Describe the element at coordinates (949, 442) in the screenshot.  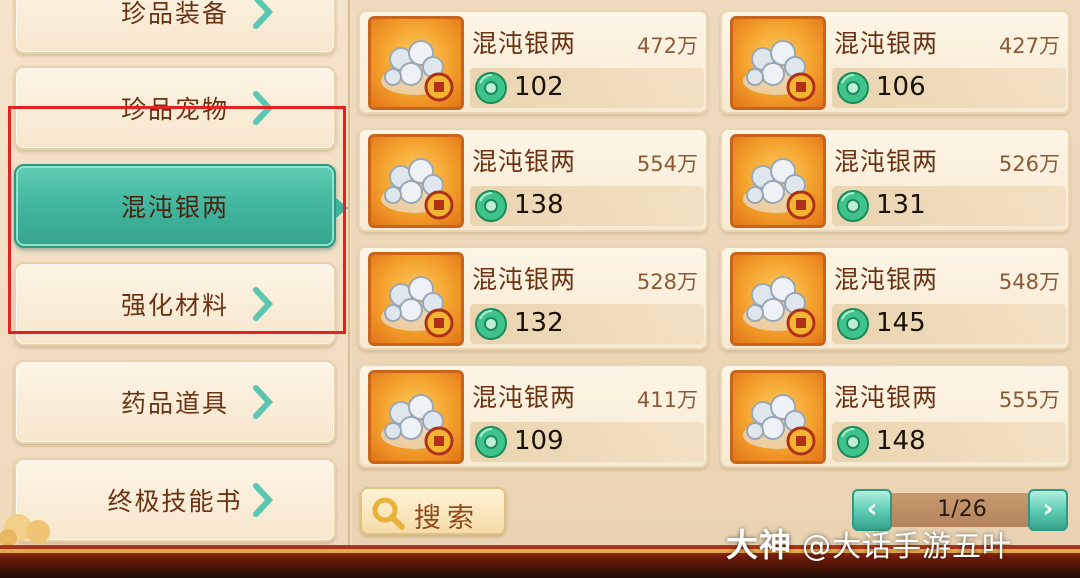
I see `price-row: 148` at that location.